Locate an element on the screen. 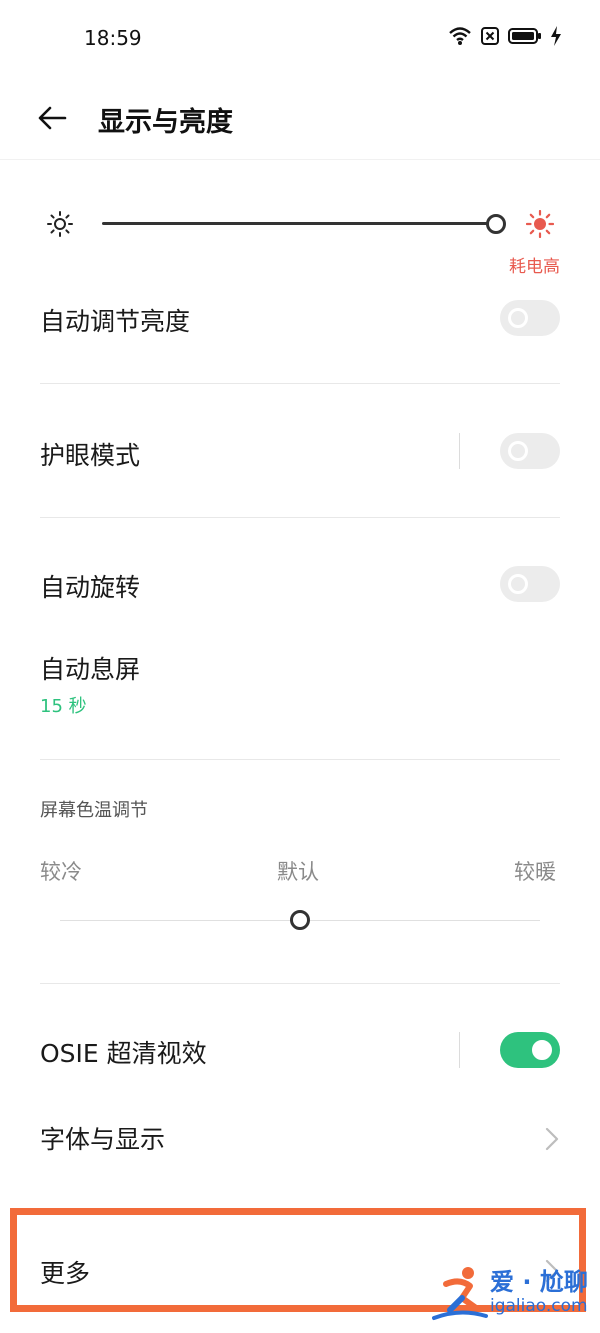 This screenshot has width=600, height=1333. auto-brightness-label: 自动调节亮度 is located at coordinates (115, 321).